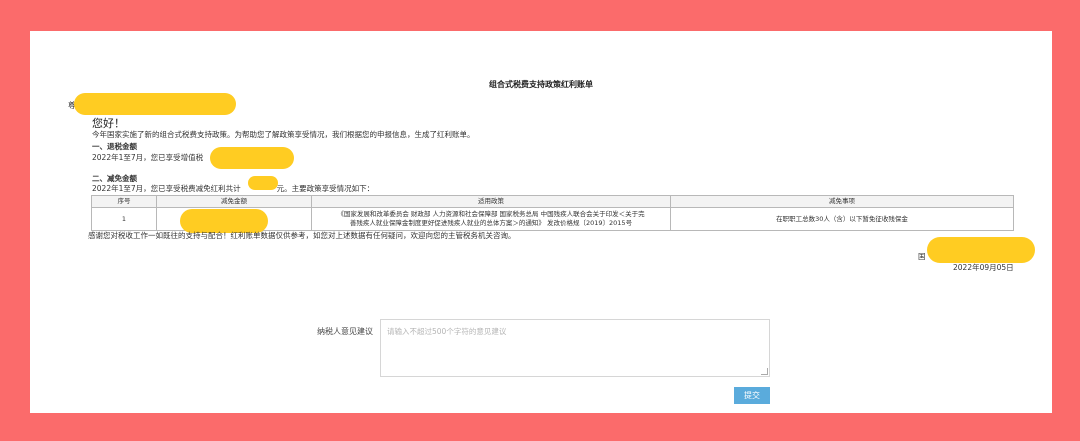 This screenshot has width=1080, height=441. Describe the element at coordinates (148, 157) in the screenshot. I see `refund-text: 2022年1至7月，您已享受增值税` at that location.